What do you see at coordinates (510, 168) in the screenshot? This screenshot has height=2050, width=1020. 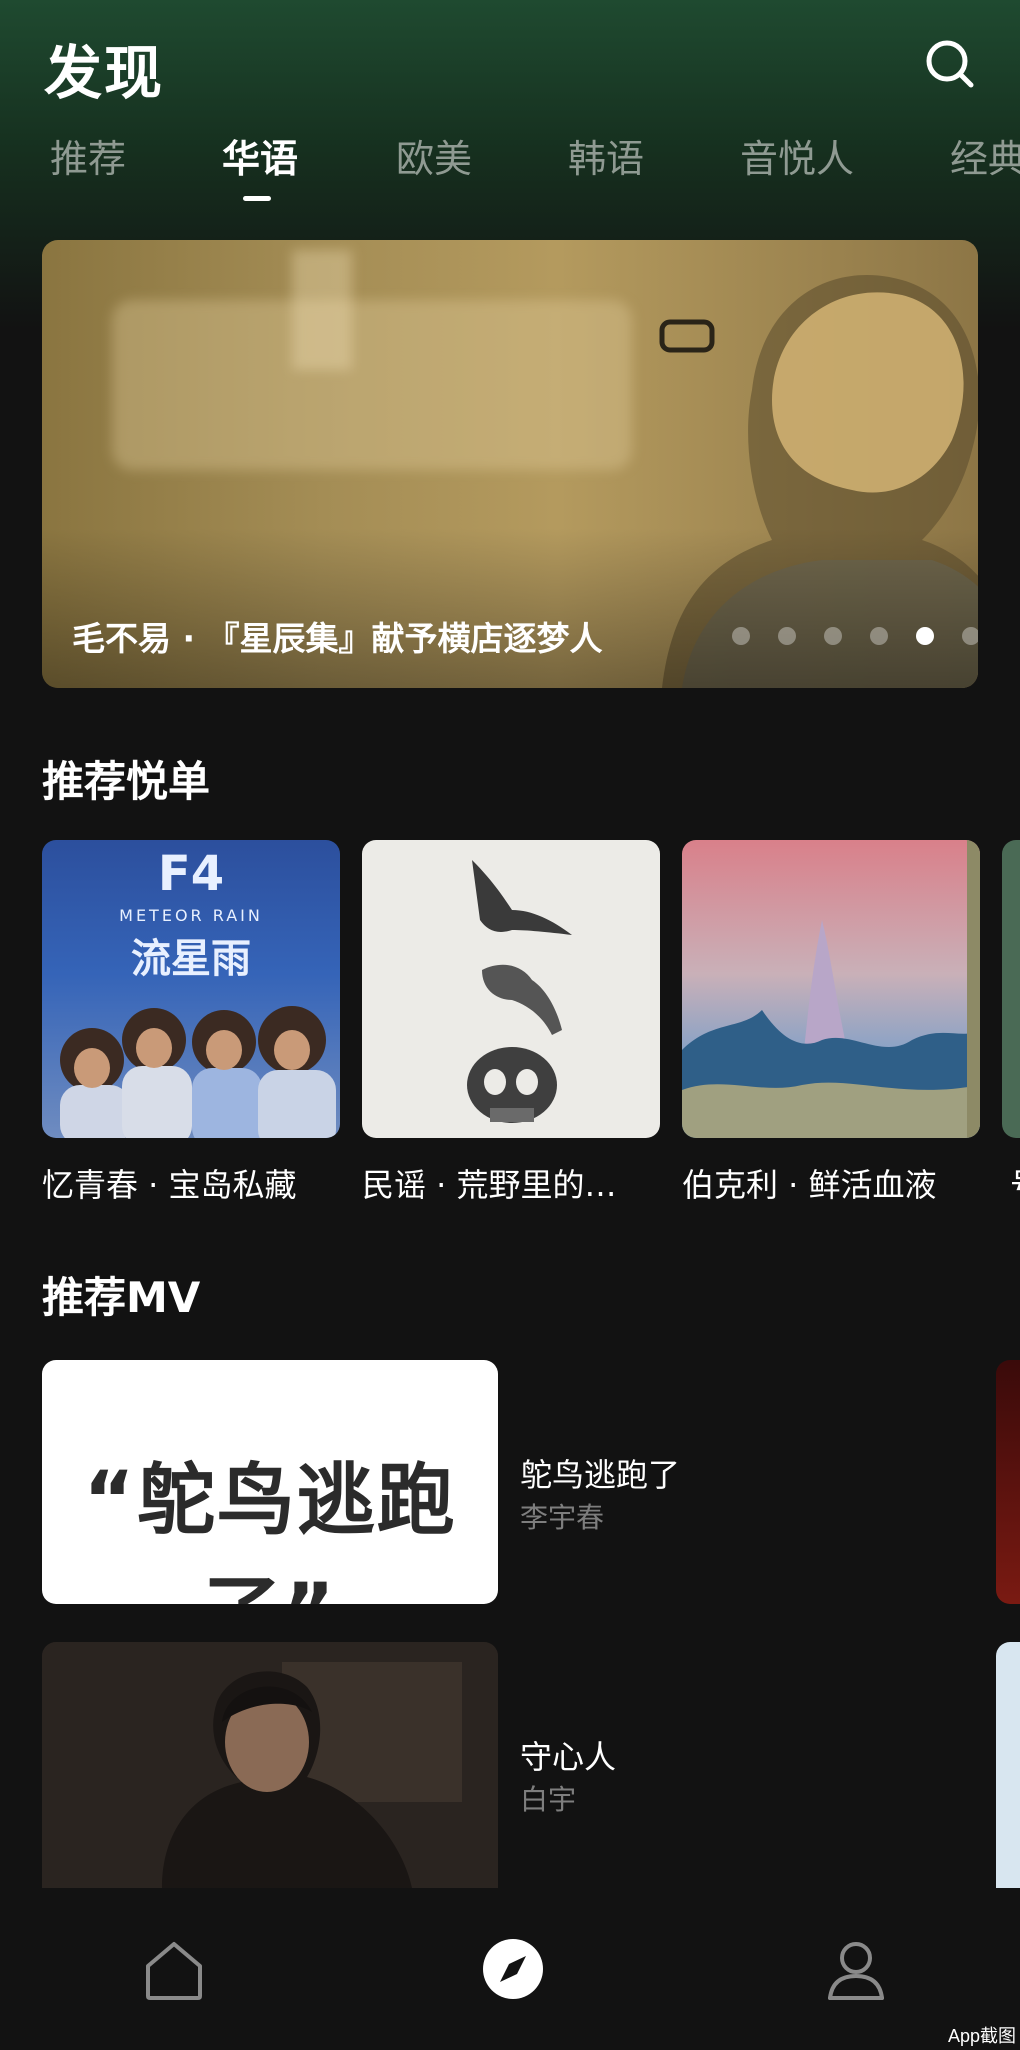 I see `category-tabs: 推荐 华语 欧美 韩语 音悦人 经典` at bounding box center [510, 168].